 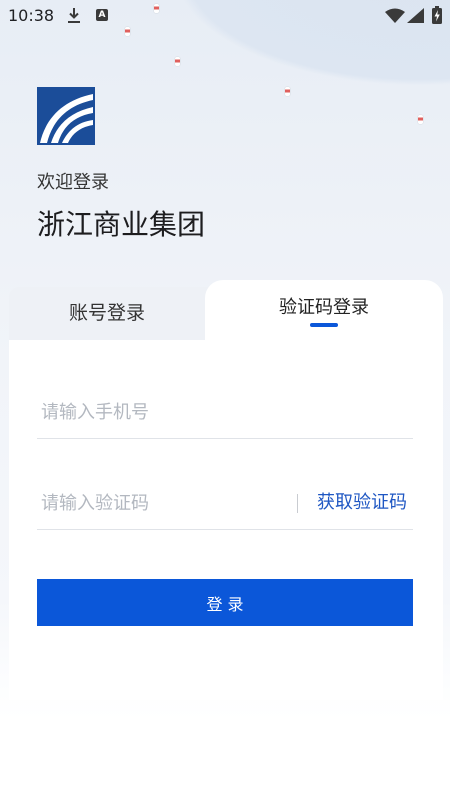 I want to click on active-tab-indicator, so click(x=324, y=325).